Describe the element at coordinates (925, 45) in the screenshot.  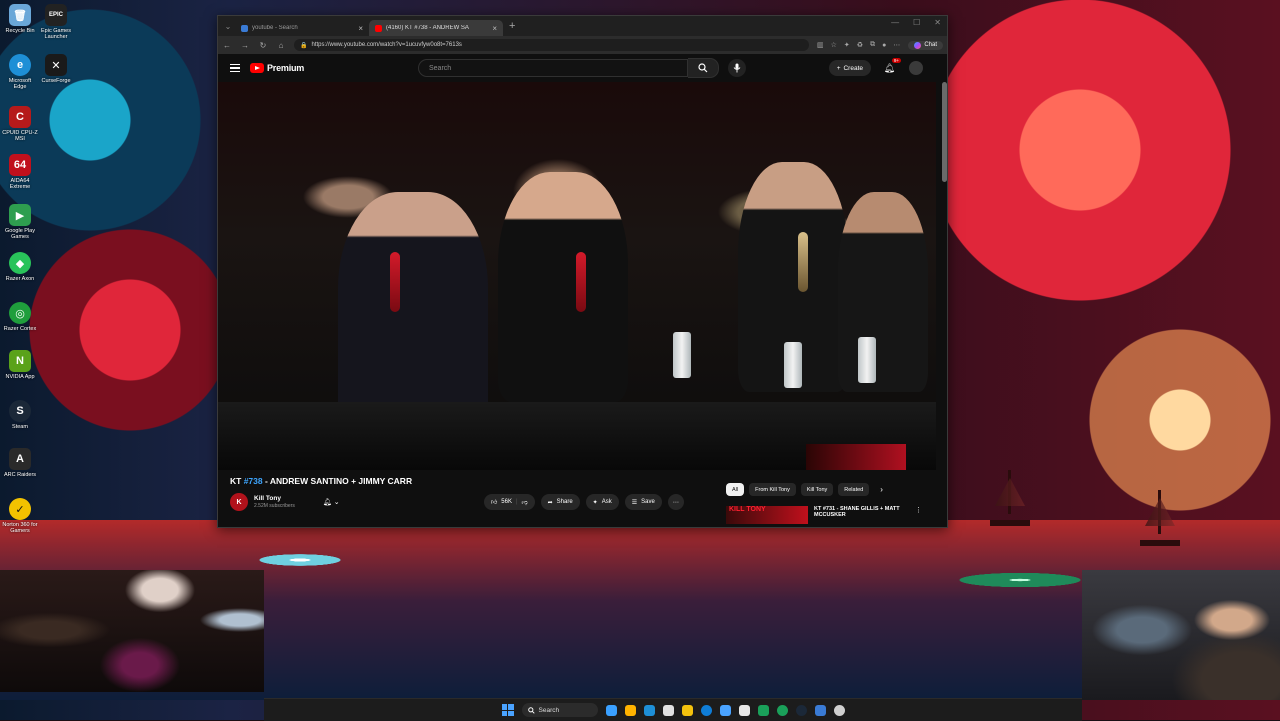
I see `copilot-chat-button: Chat` at that location.